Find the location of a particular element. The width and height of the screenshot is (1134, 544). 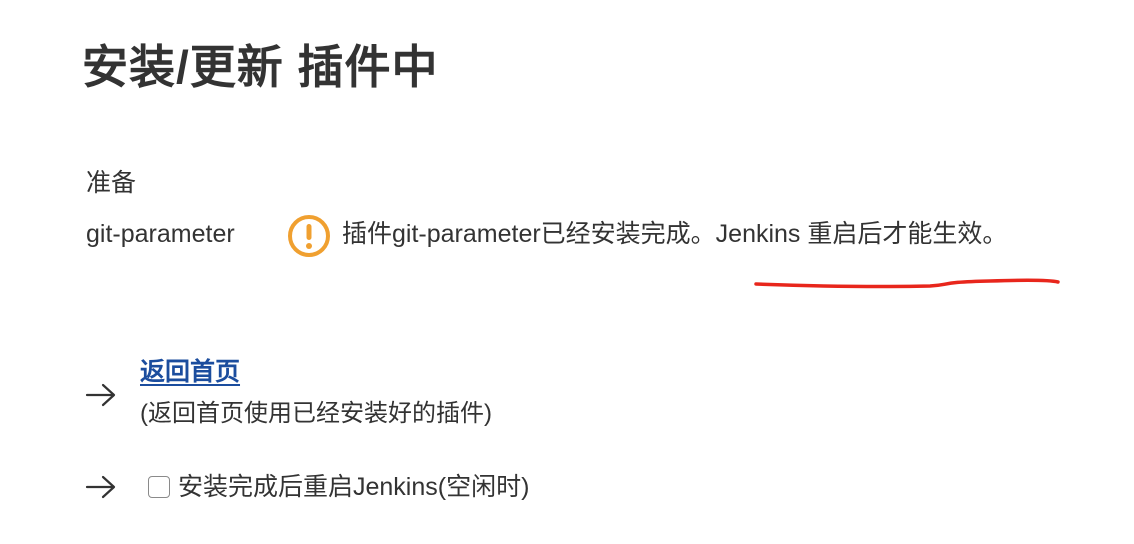

plugin-name: git-parameter is located at coordinates (160, 234).